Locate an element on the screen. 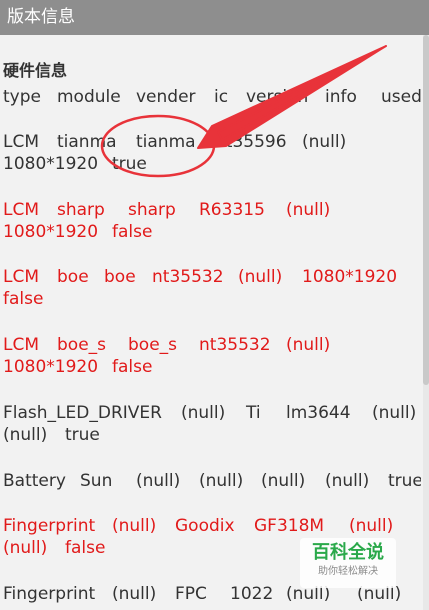 The image size is (429, 610). entry-line: LCM boe_s boe_s nt35532 (null) is located at coordinates (212, 345).